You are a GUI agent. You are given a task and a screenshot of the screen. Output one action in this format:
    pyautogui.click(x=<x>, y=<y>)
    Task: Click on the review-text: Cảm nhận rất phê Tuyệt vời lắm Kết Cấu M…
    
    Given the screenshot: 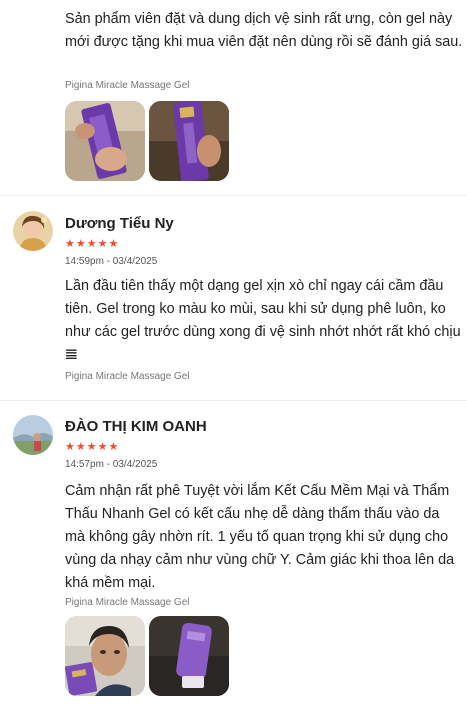 What is the action you would take?
    pyautogui.click(x=260, y=537)
    